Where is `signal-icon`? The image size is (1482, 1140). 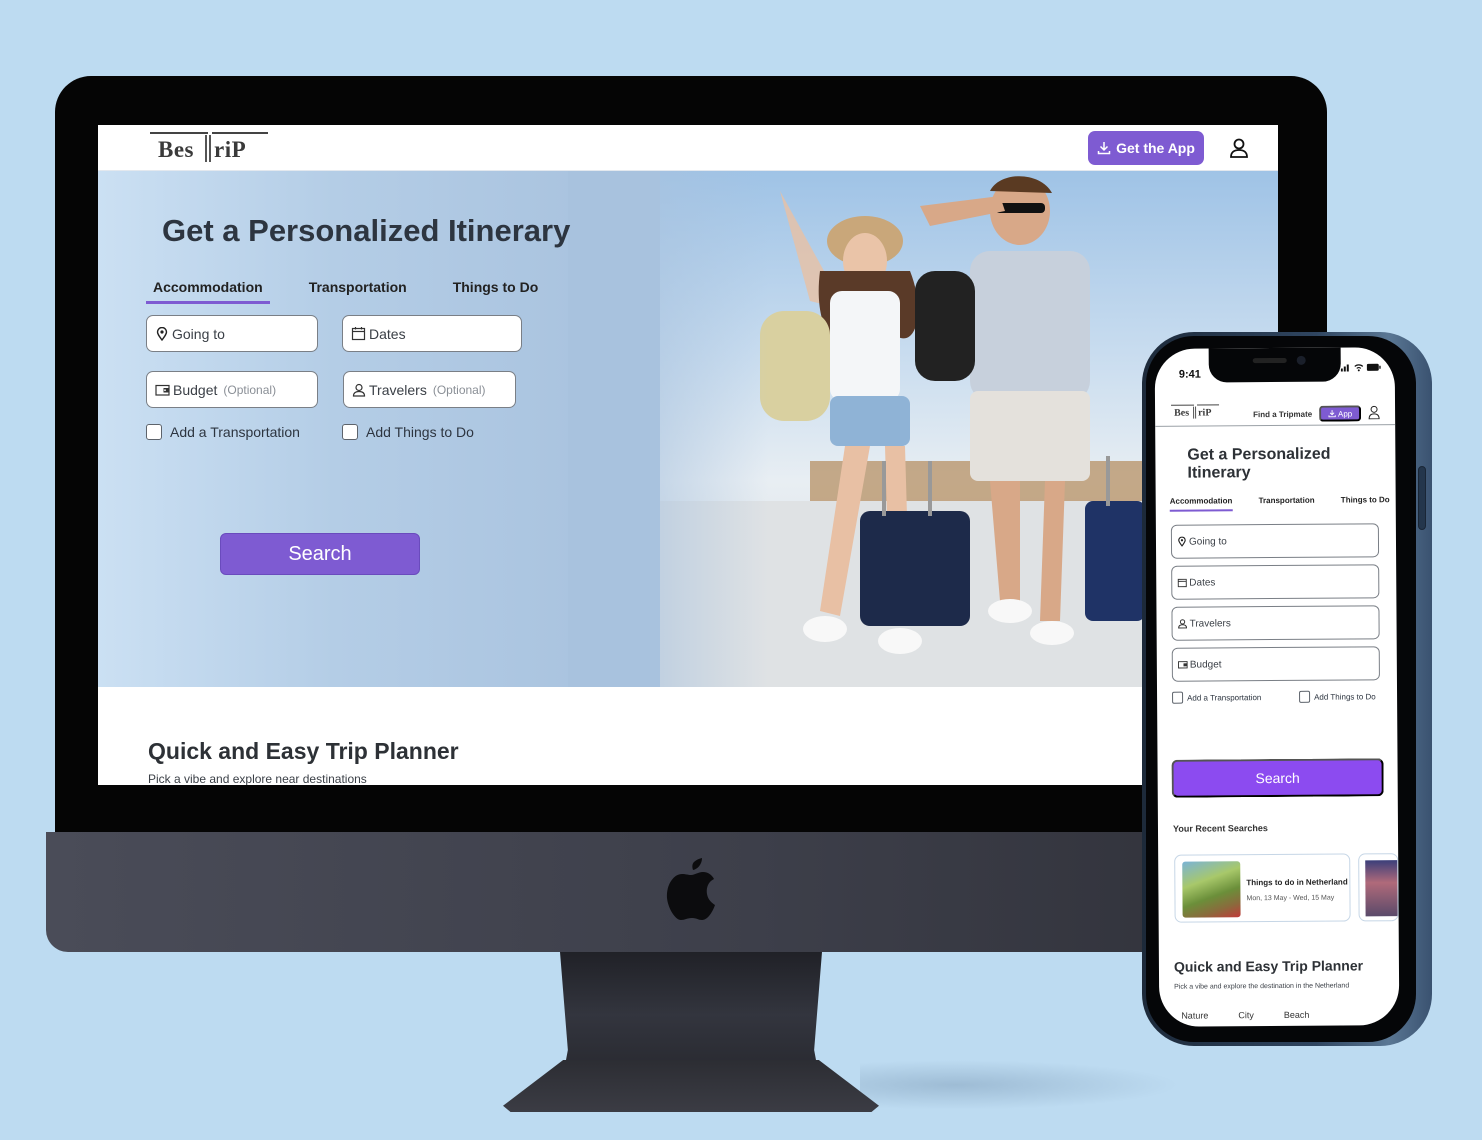
signal-icon is located at coordinates (1344, 368).